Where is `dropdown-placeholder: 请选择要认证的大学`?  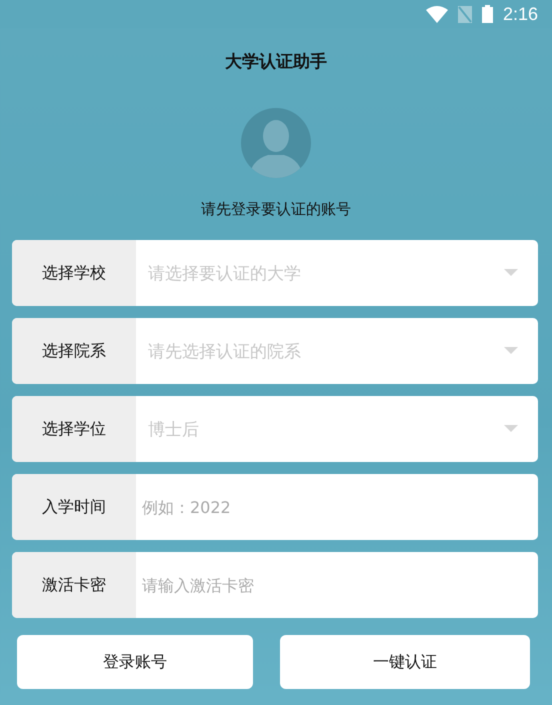
dropdown-placeholder: 请选择要认证的大学 is located at coordinates (224, 273).